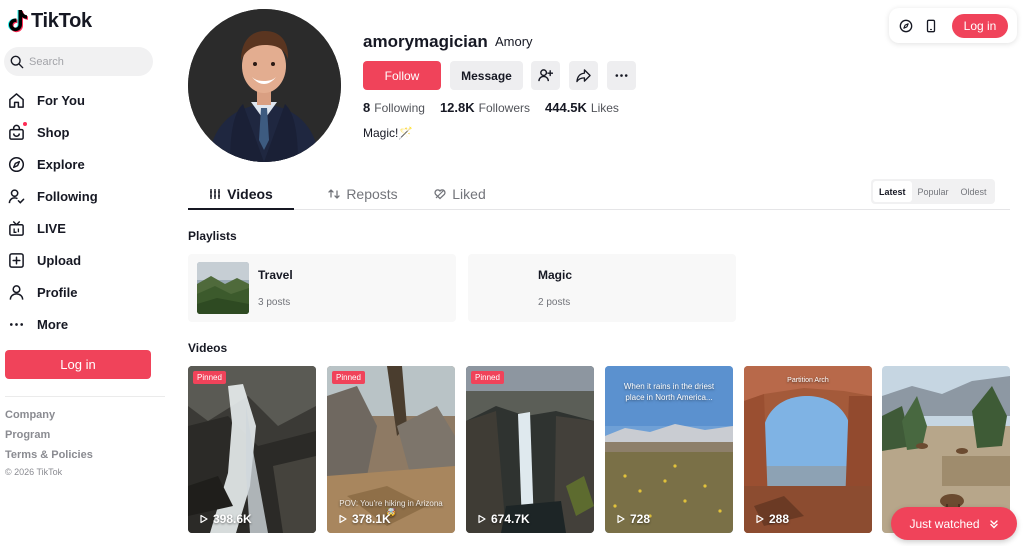  Describe the element at coordinates (555, 275) in the screenshot. I see `playlist-name: Magic` at that location.